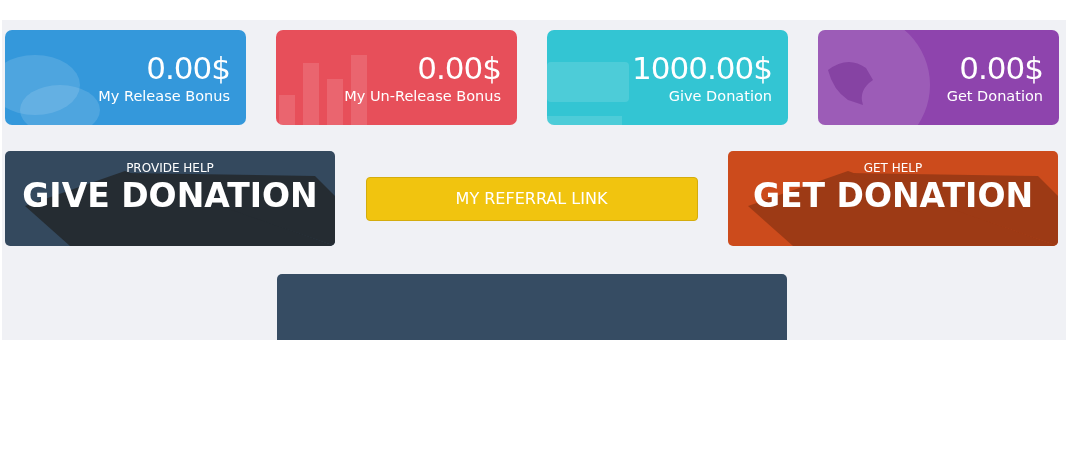 The image size is (1066, 460). What do you see at coordinates (893, 198) in the screenshot?
I see `get-donation-button: GET HELP GET DONATION` at bounding box center [893, 198].